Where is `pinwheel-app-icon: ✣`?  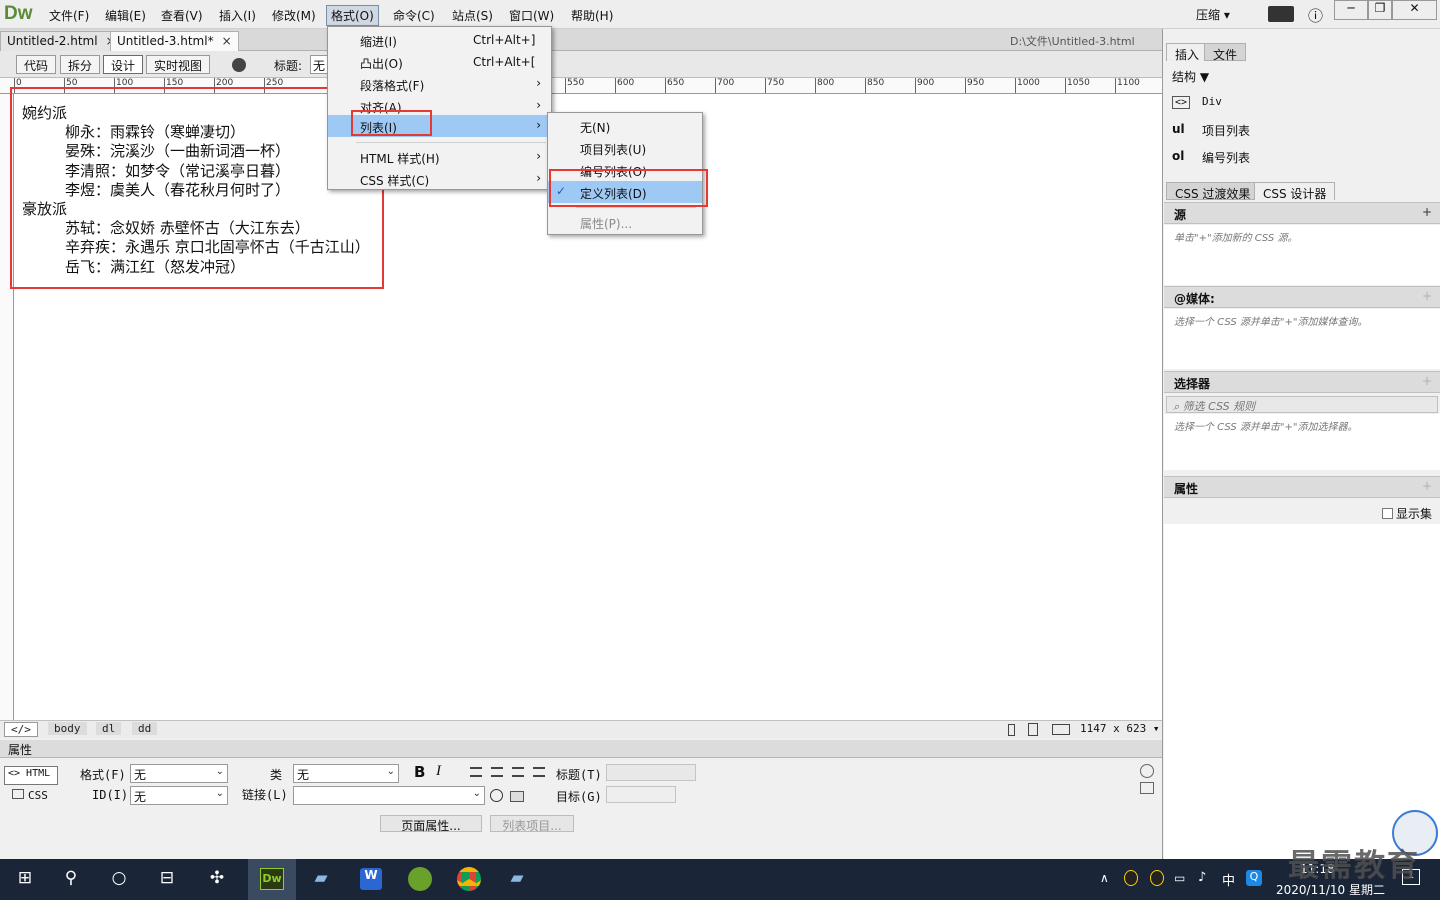 pinwheel-app-icon: ✣ is located at coordinates (217, 880).